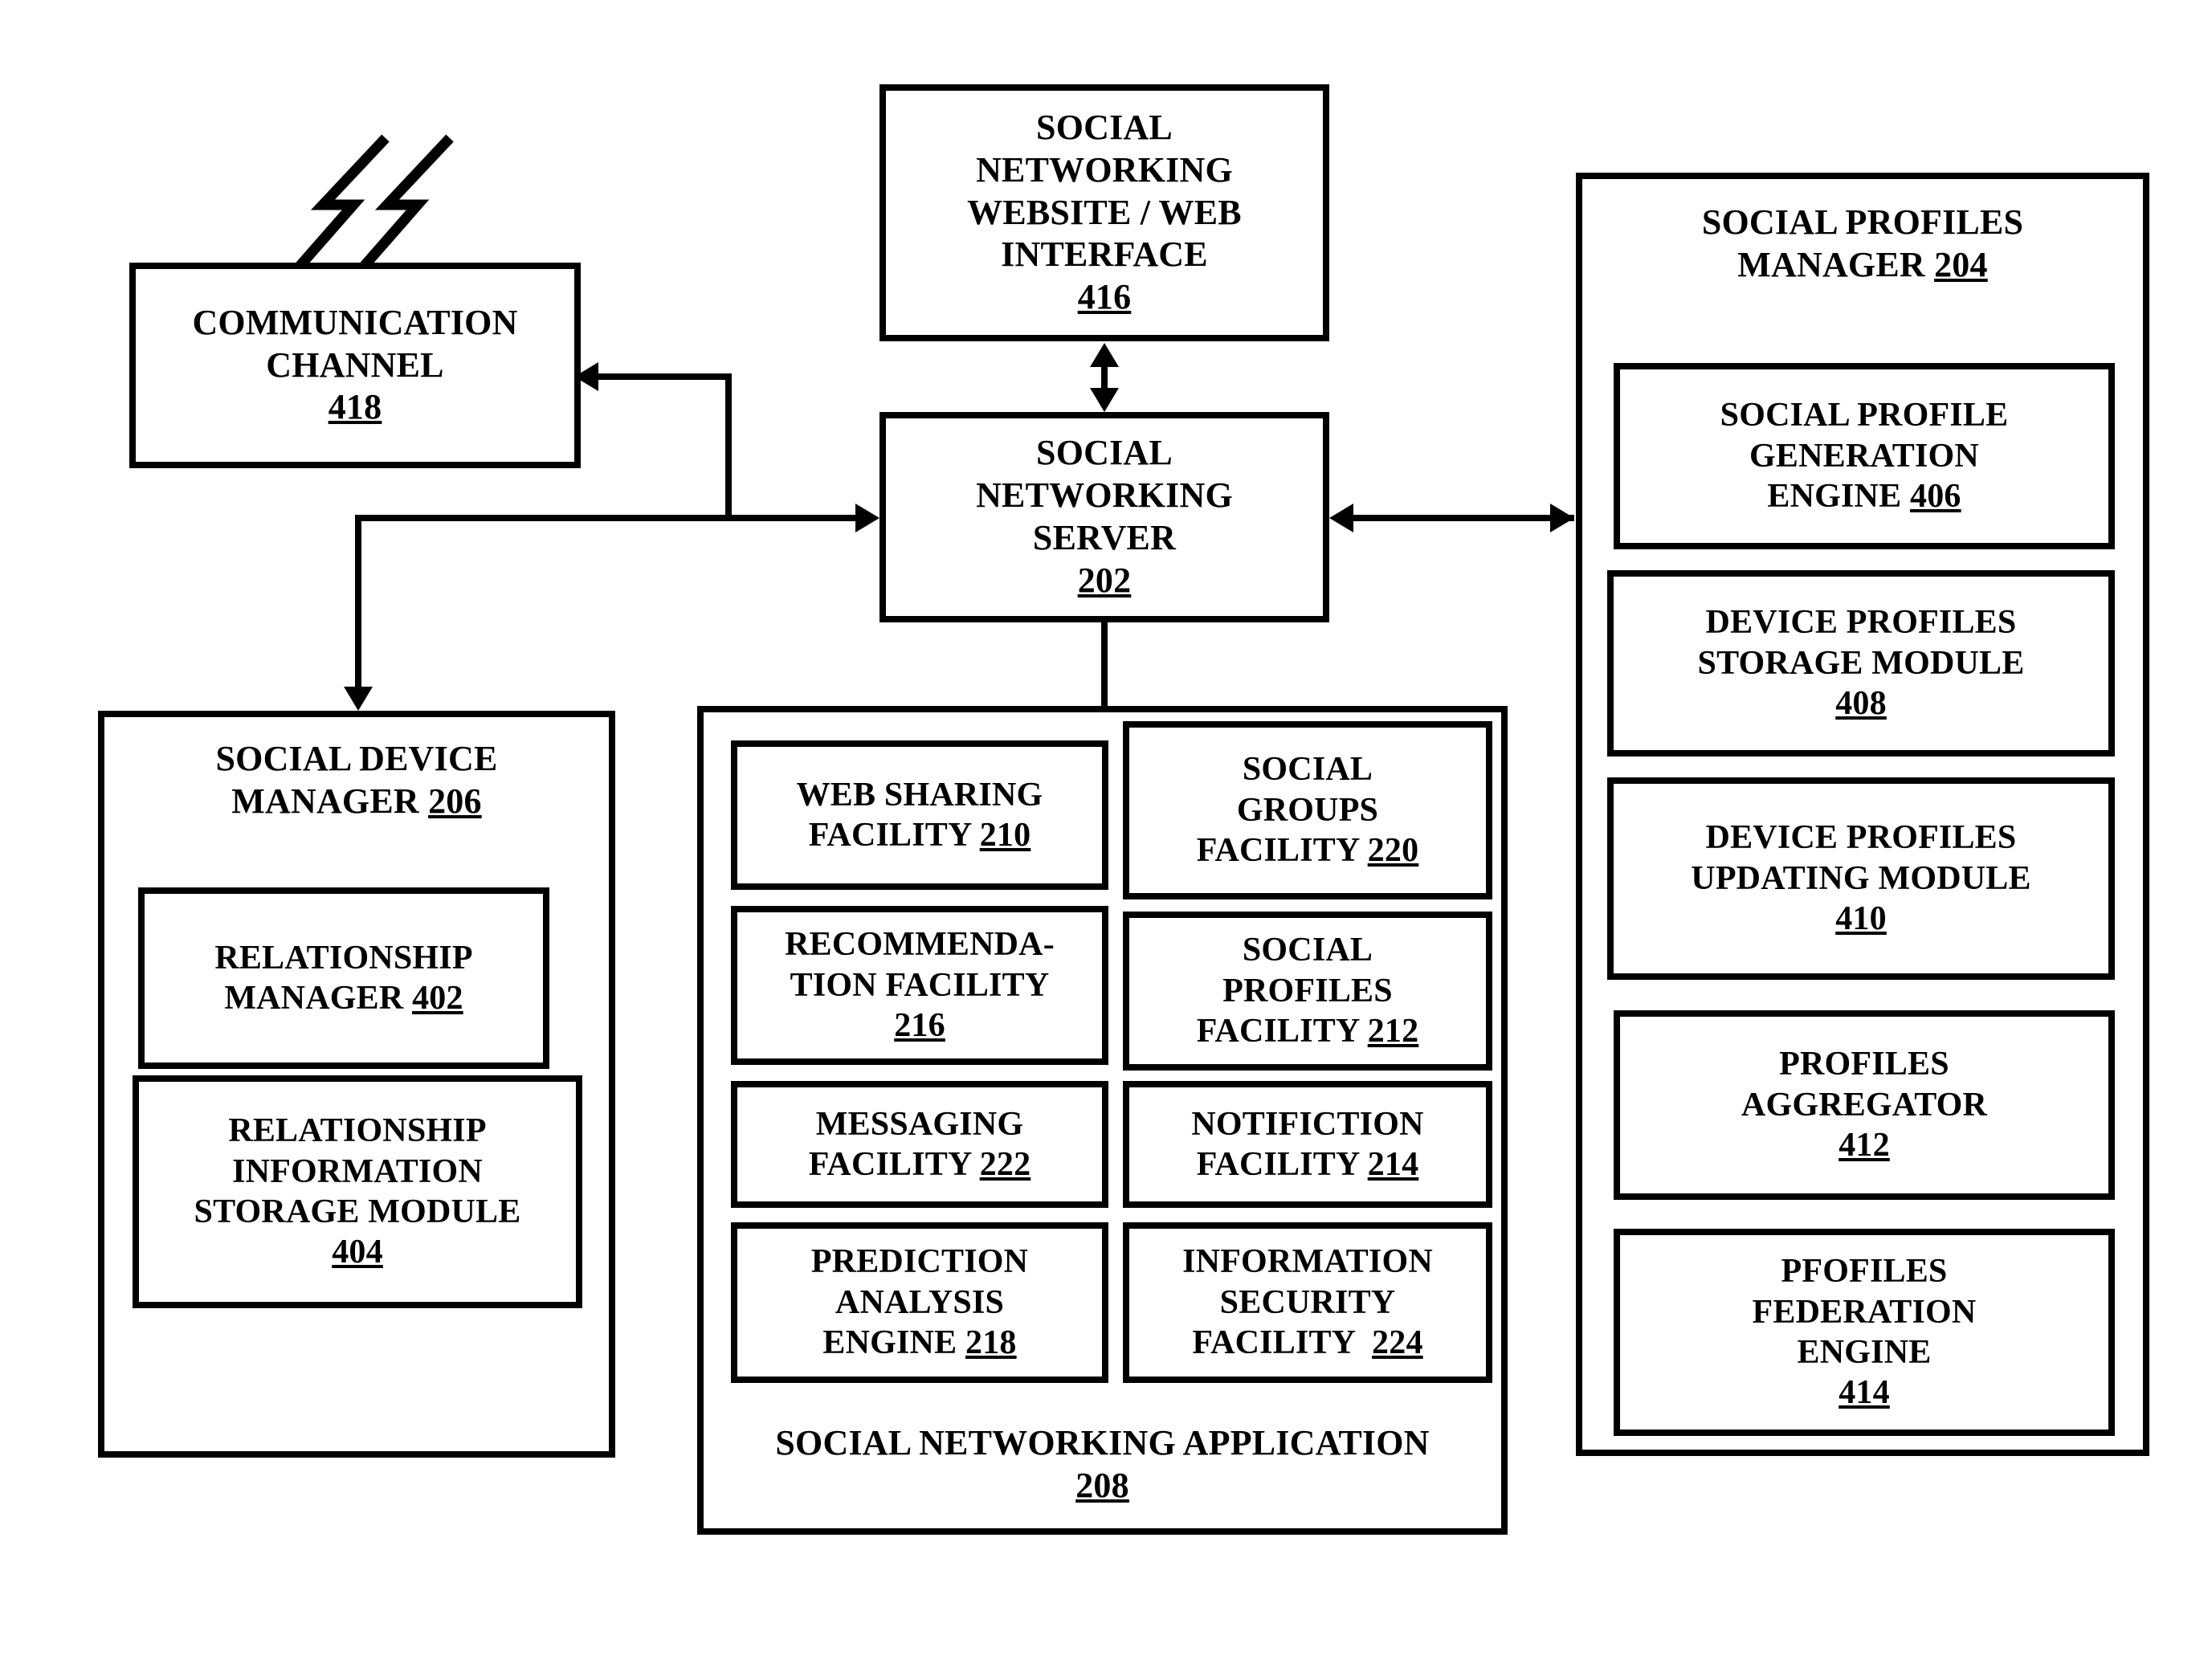 This screenshot has width=2212, height=1660. Describe the element at coordinates (355, 322) in the screenshot. I see `communication-channel-line-1: COMMUNICATION` at that location.